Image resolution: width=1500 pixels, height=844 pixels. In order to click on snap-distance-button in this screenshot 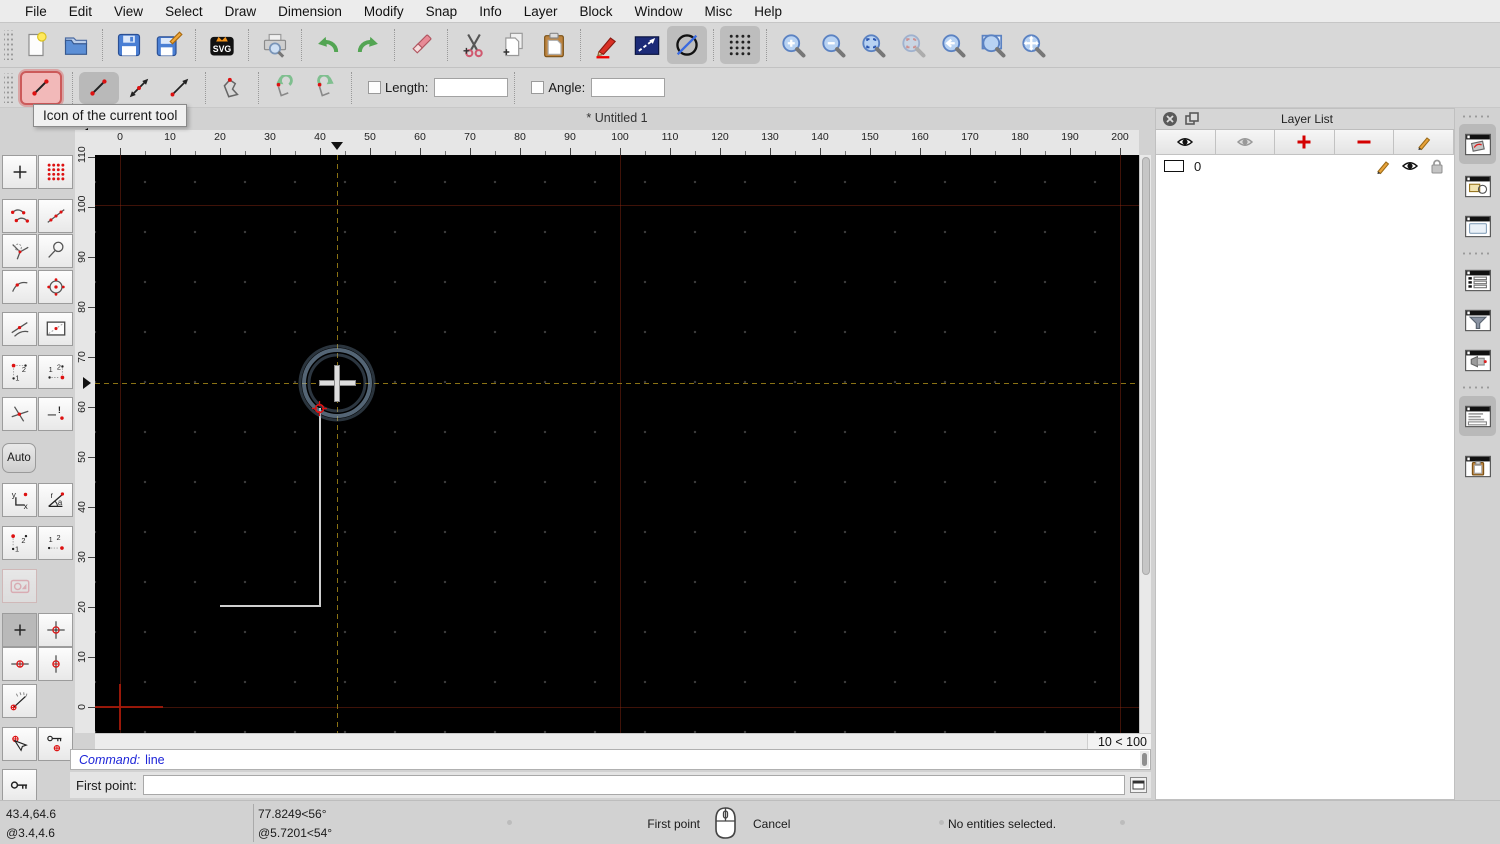, I will do `click(19, 287)`.